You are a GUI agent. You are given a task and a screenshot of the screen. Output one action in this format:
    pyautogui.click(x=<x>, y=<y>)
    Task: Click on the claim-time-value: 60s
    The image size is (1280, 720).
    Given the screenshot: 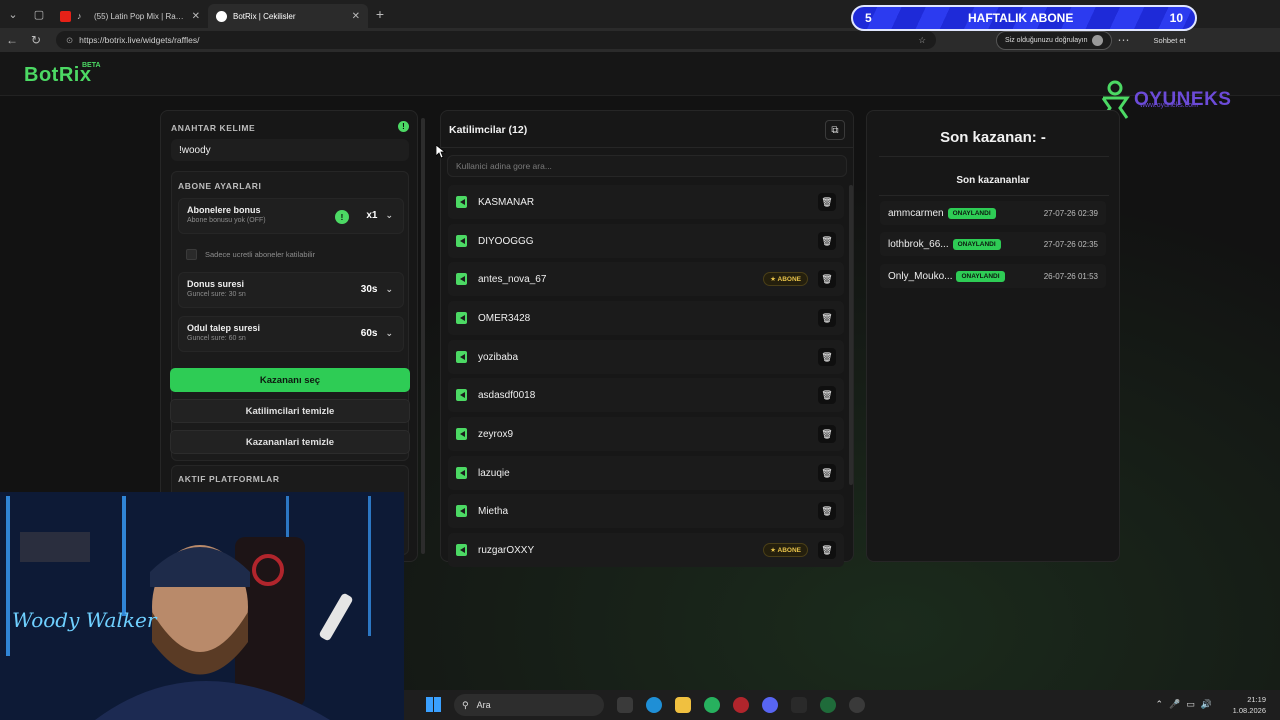 What is the action you would take?
    pyautogui.click(x=369, y=333)
    